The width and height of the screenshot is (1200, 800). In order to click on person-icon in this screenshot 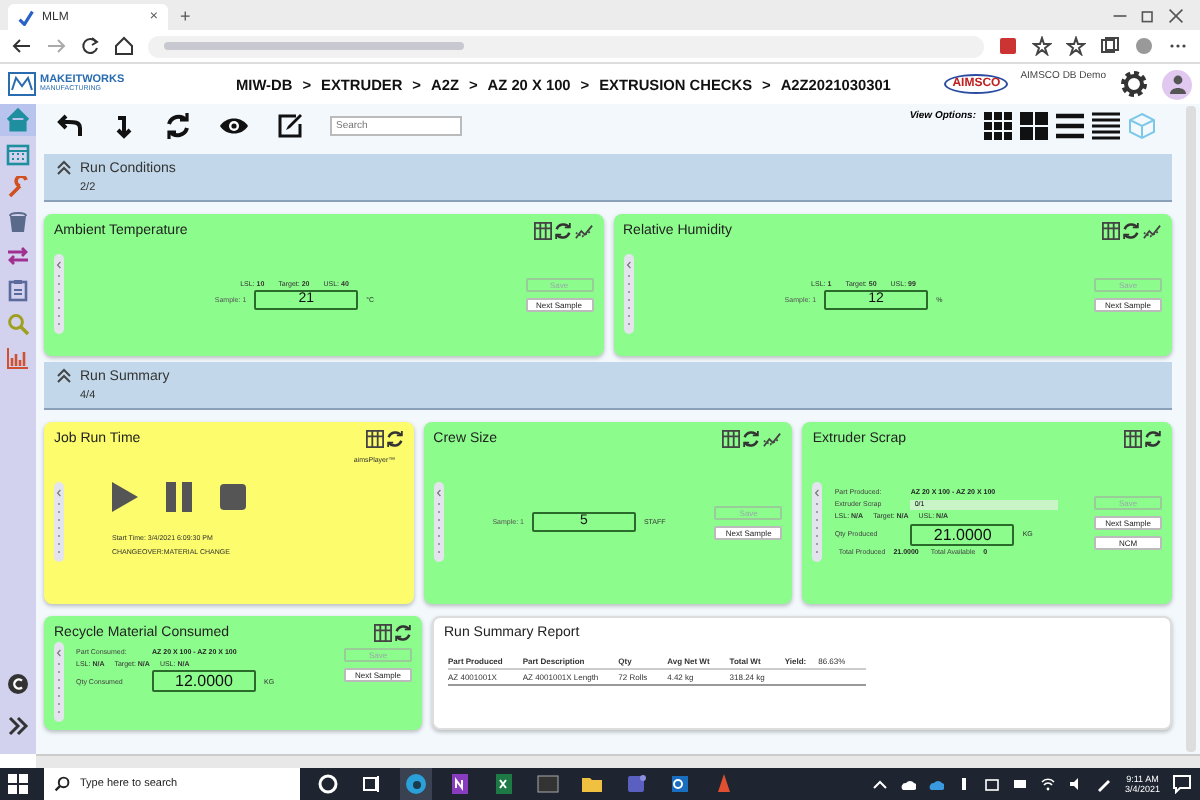, I will do `click(1177, 84)`.